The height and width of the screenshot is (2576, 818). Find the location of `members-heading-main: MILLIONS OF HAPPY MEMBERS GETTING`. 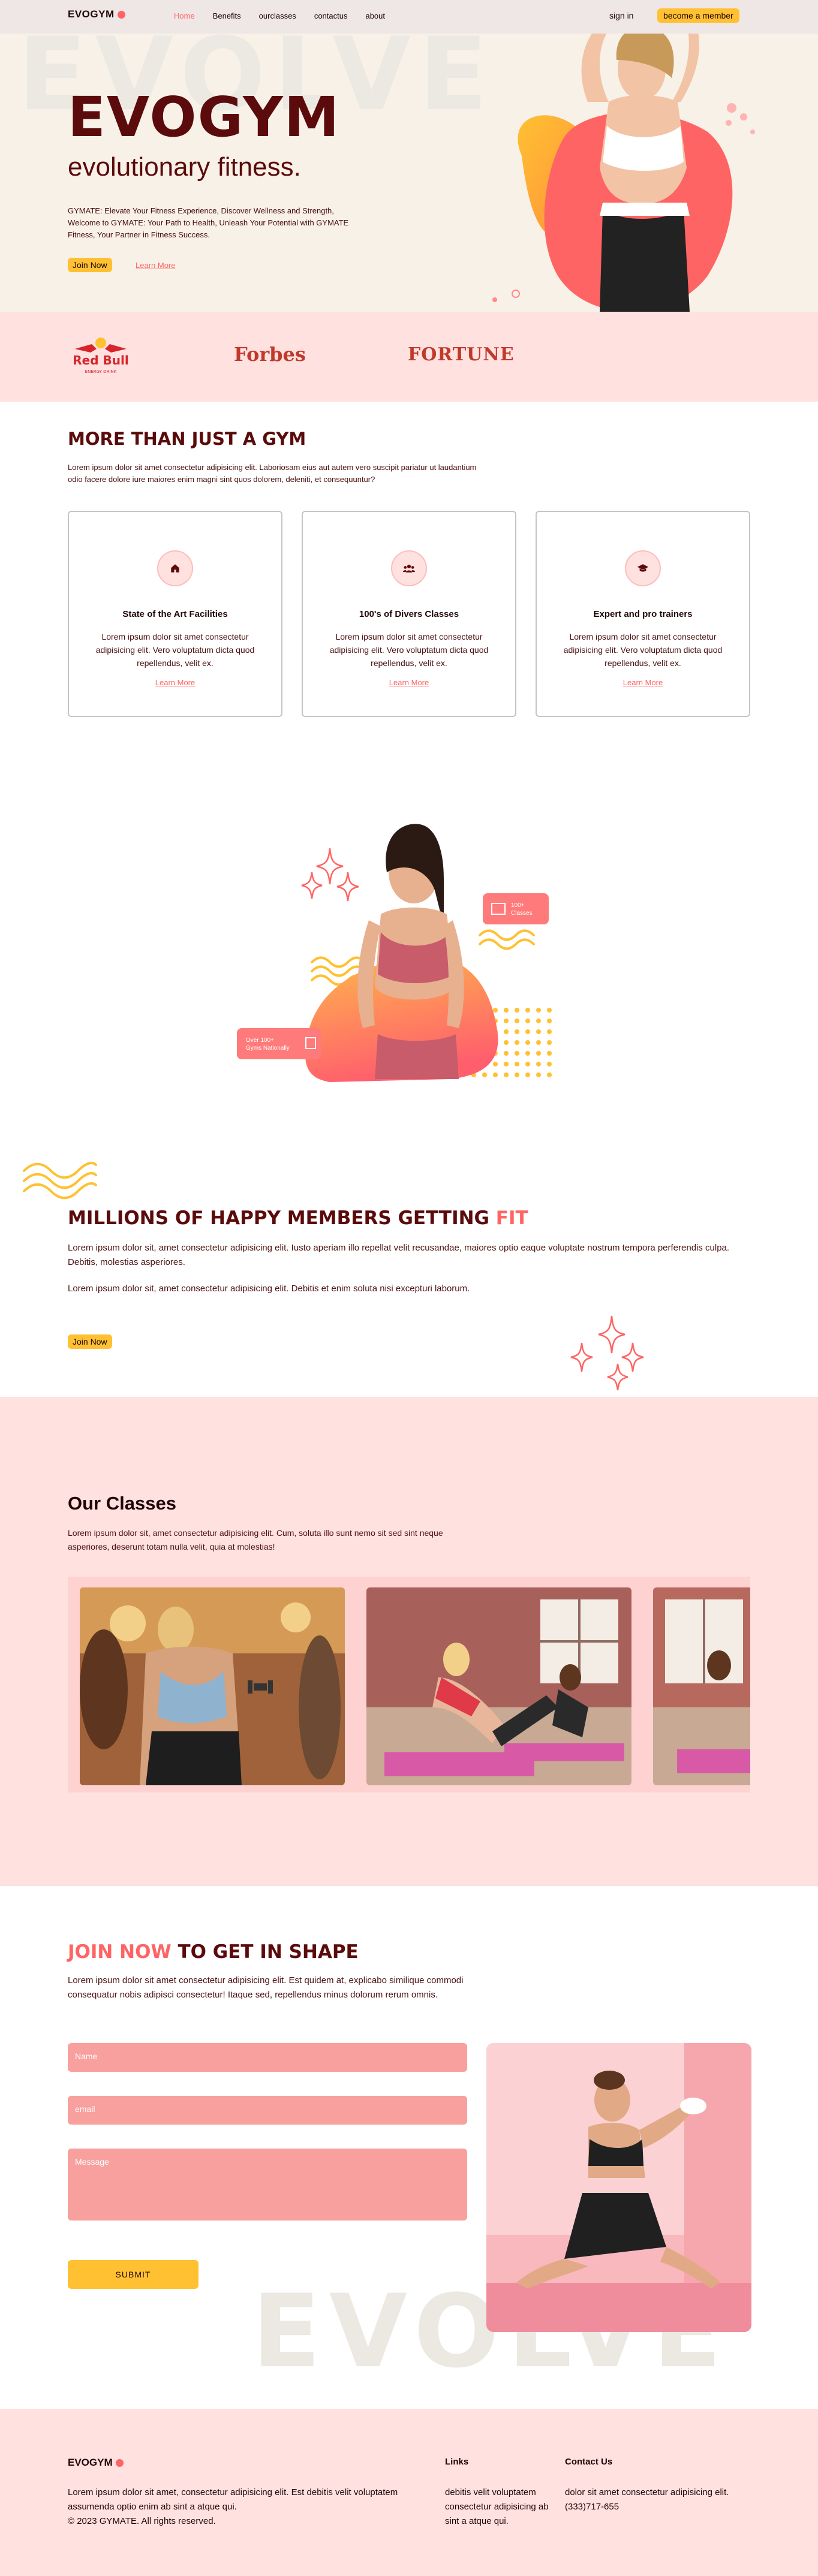

members-heading-main: MILLIONS OF HAPPY MEMBERS GETTING is located at coordinates (282, 1218).